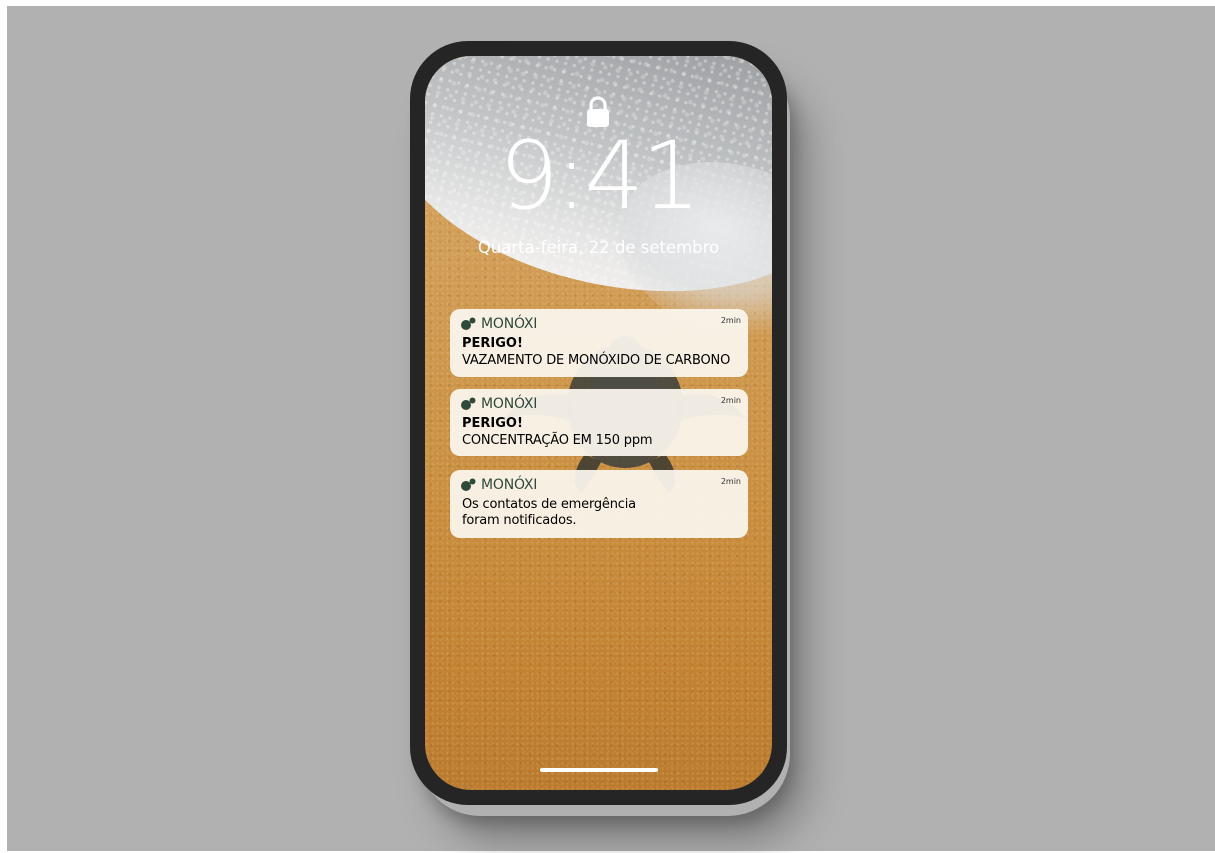  What do you see at coordinates (549, 504) in the screenshot?
I see `notification-body-line-1: Os contatos de emergência` at bounding box center [549, 504].